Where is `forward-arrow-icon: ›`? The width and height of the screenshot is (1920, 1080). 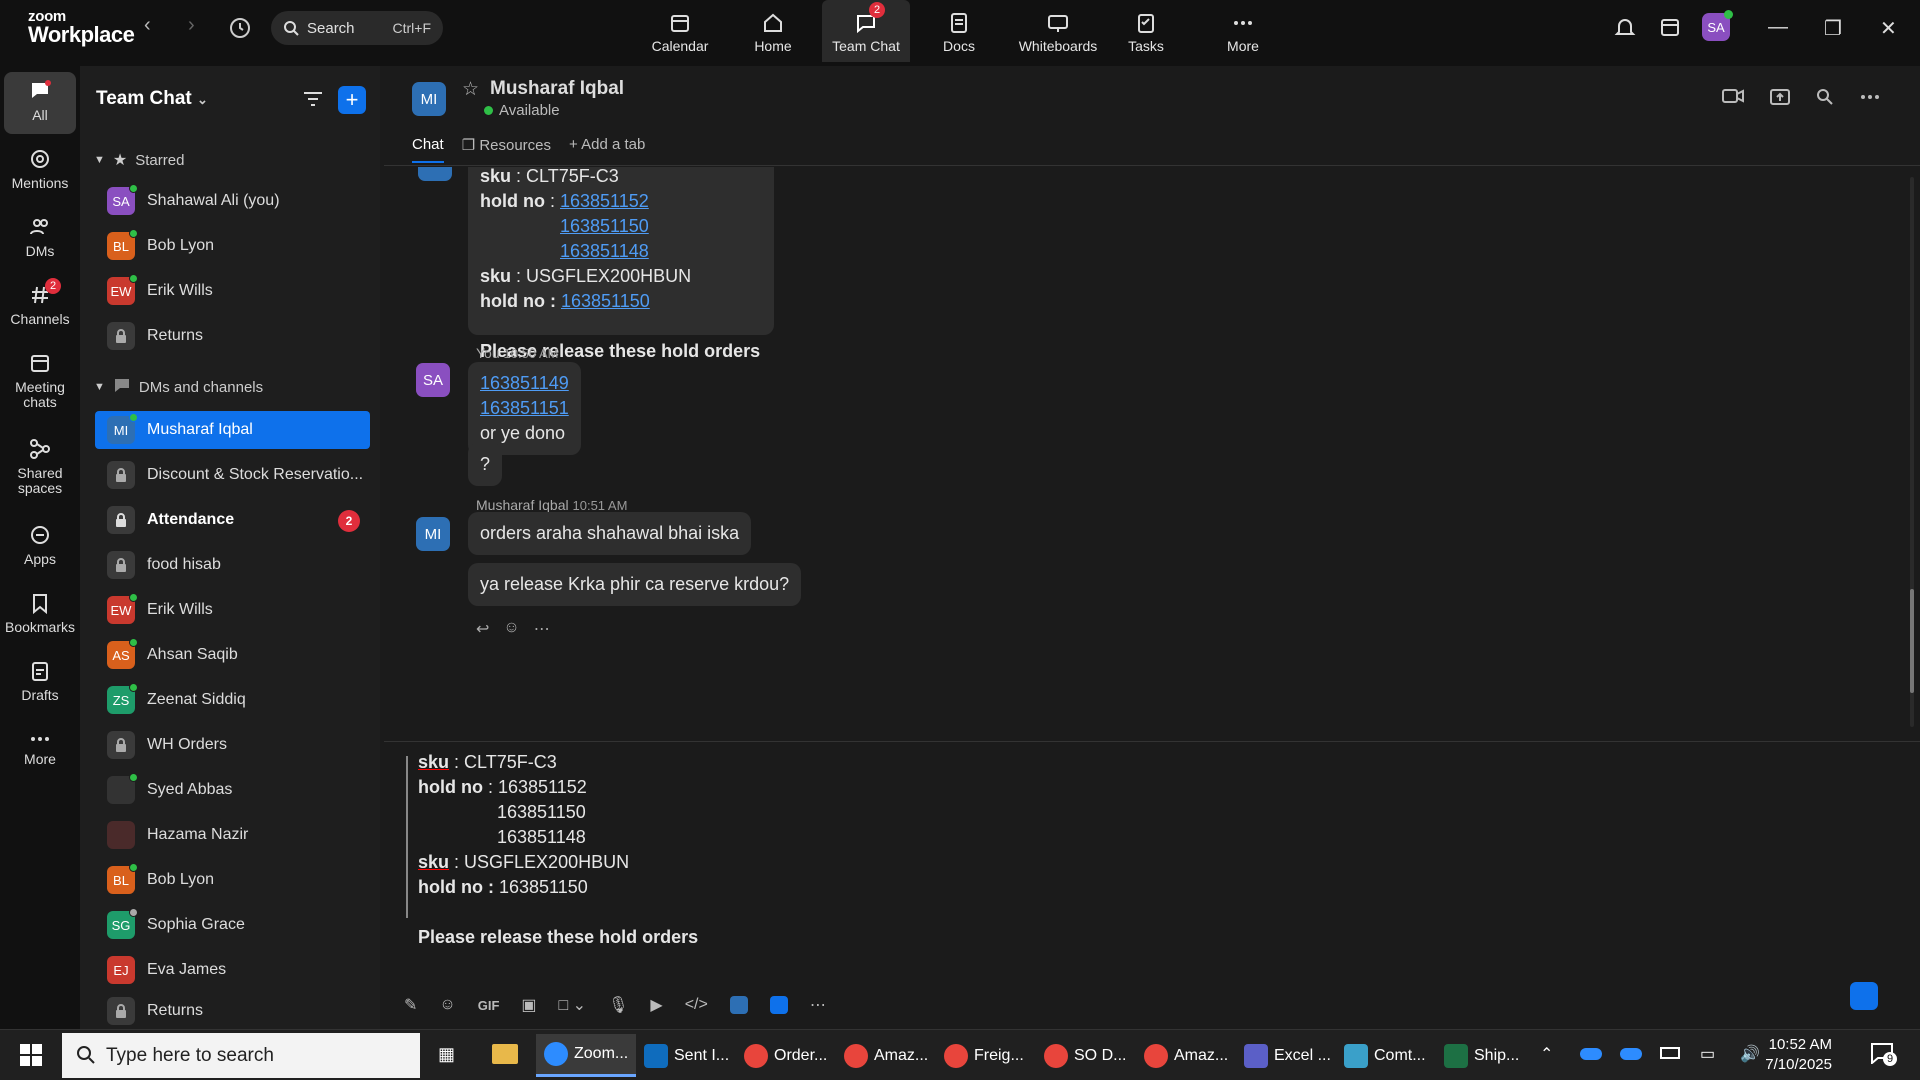
forward-arrow-icon: › is located at coordinates (191, 25).